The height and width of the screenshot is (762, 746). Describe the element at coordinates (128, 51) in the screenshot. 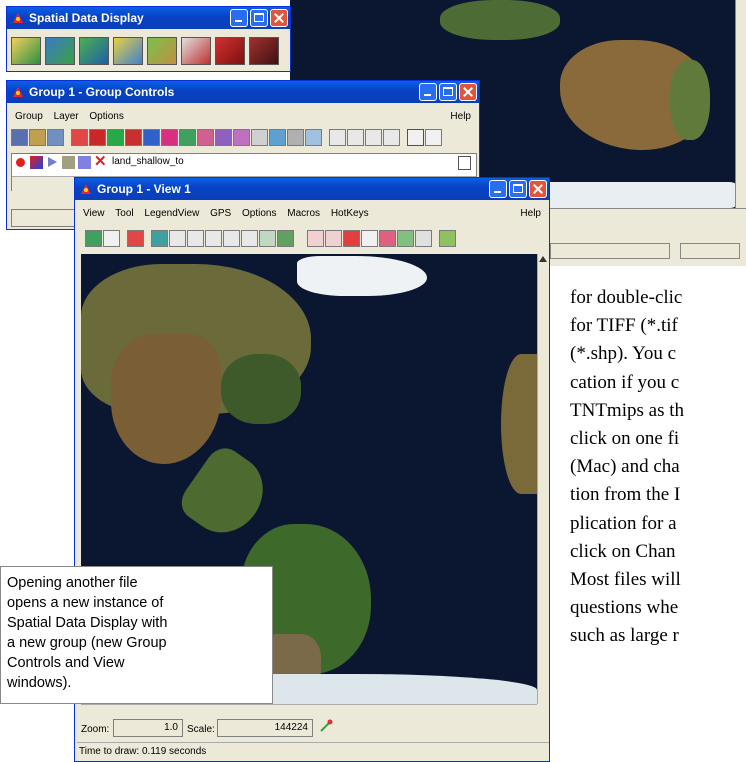

I see `map-layout-icon` at that location.